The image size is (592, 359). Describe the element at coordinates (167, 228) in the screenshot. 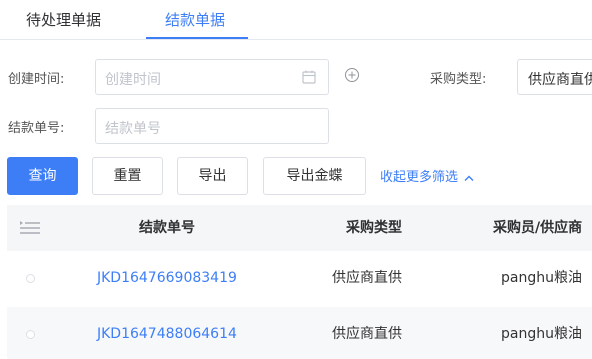

I see `header-settlement-no: 结款单号` at that location.